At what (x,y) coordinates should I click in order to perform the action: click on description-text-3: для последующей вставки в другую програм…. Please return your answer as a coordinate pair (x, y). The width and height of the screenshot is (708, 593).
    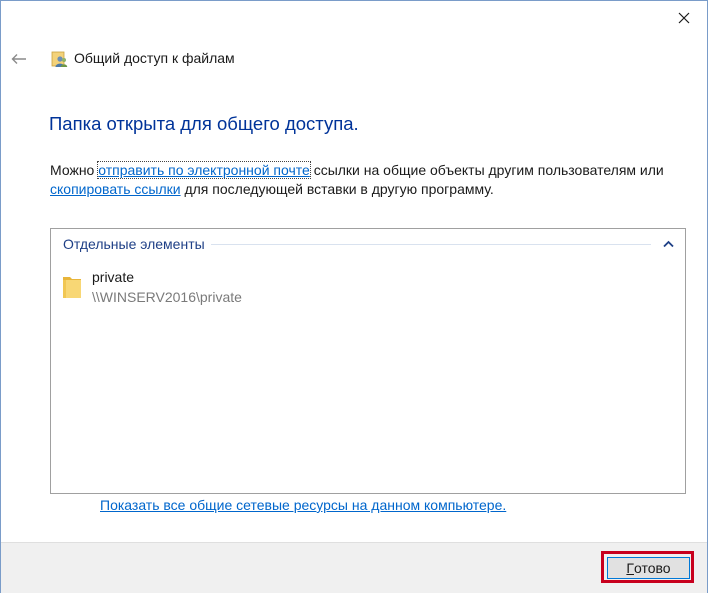
    Looking at the image, I should click on (337, 189).